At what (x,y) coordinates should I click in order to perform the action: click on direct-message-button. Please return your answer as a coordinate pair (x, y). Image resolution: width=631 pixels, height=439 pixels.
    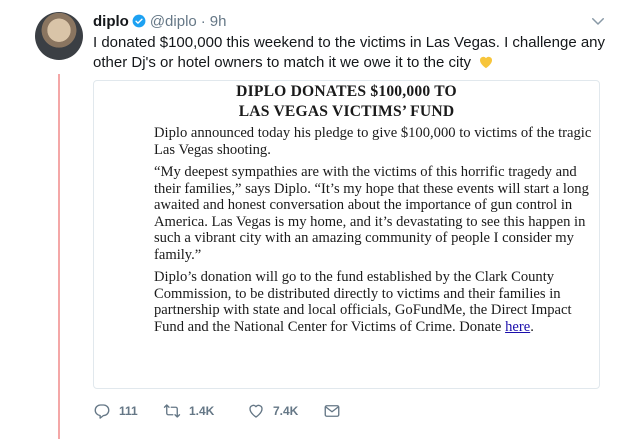
    Looking at the image, I should click on (336, 411).